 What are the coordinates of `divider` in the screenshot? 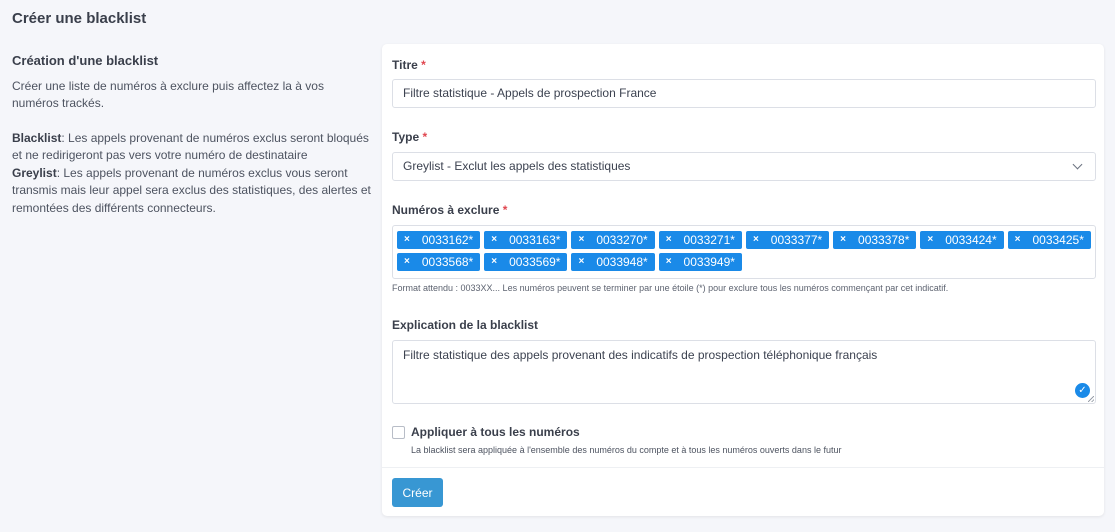 It's located at (743, 467).